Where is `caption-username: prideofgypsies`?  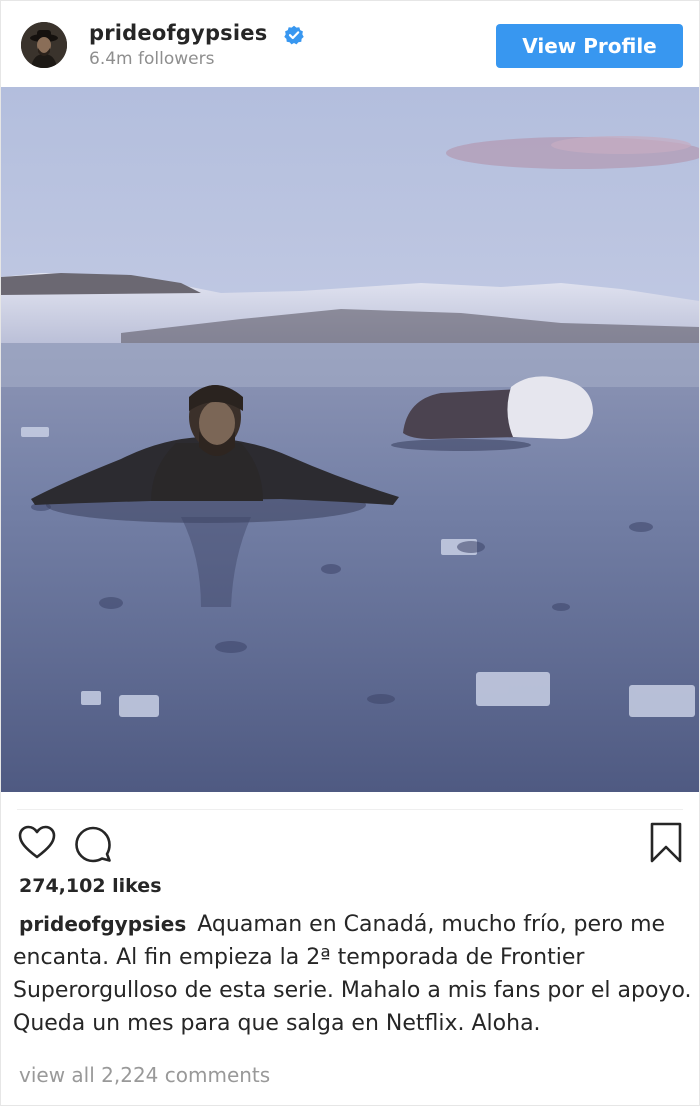 caption-username: prideofgypsies is located at coordinates (102, 924).